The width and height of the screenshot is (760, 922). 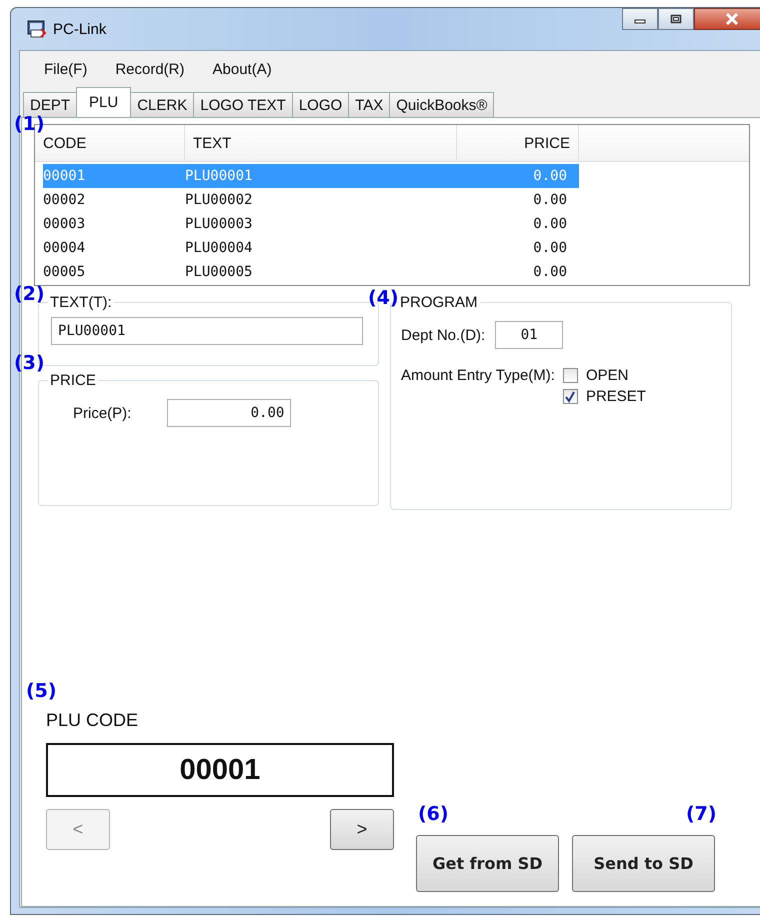 I want to click on action-button: Send to SD, so click(x=643, y=863).